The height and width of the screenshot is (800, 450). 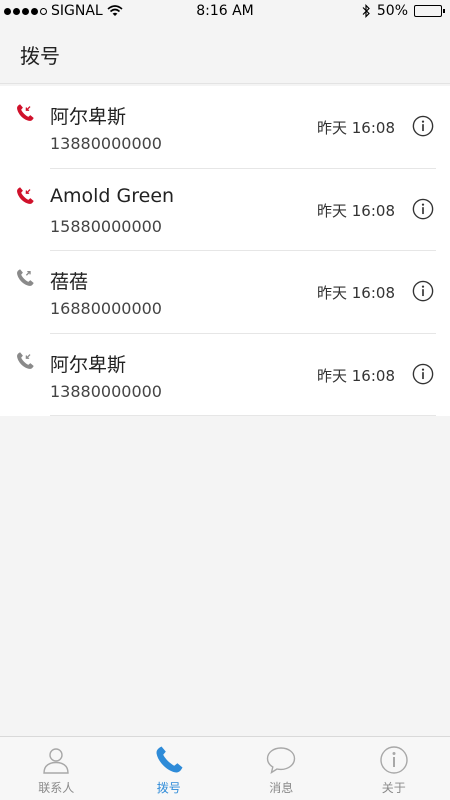 I want to click on tab-messages: 消息, so click(x=281, y=768).